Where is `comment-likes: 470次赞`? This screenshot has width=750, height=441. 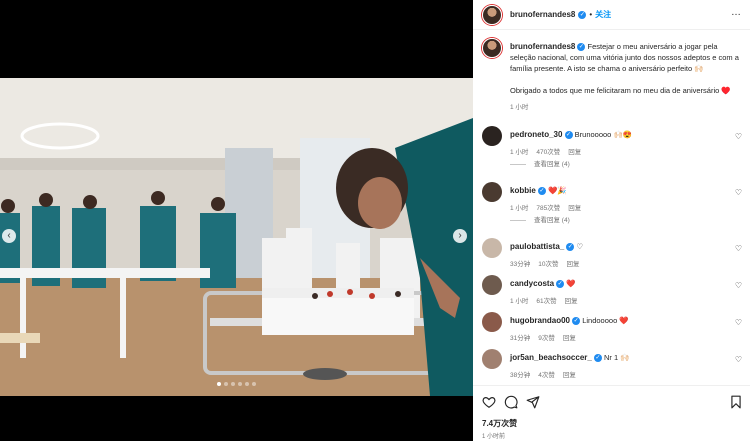 comment-likes: 470次赞 is located at coordinates (548, 152).